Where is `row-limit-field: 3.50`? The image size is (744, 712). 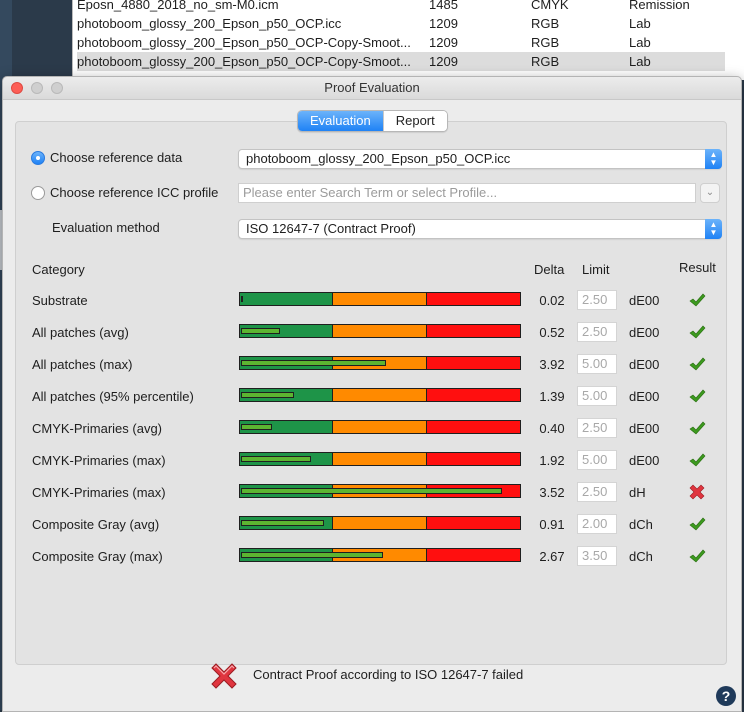 row-limit-field: 3.50 is located at coordinates (597, 556).